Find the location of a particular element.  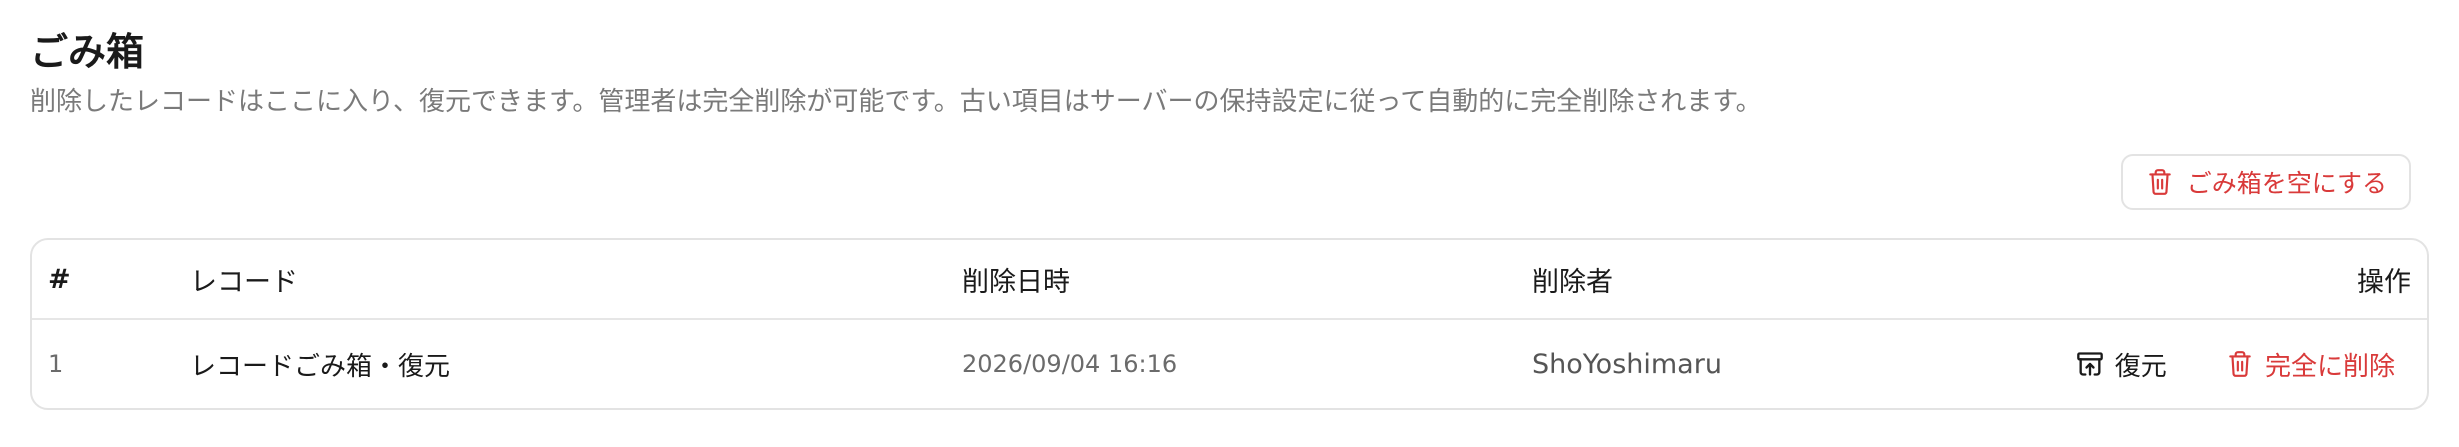

header-deleted-at: 削除日時 is located at coordinates (1247, 280).